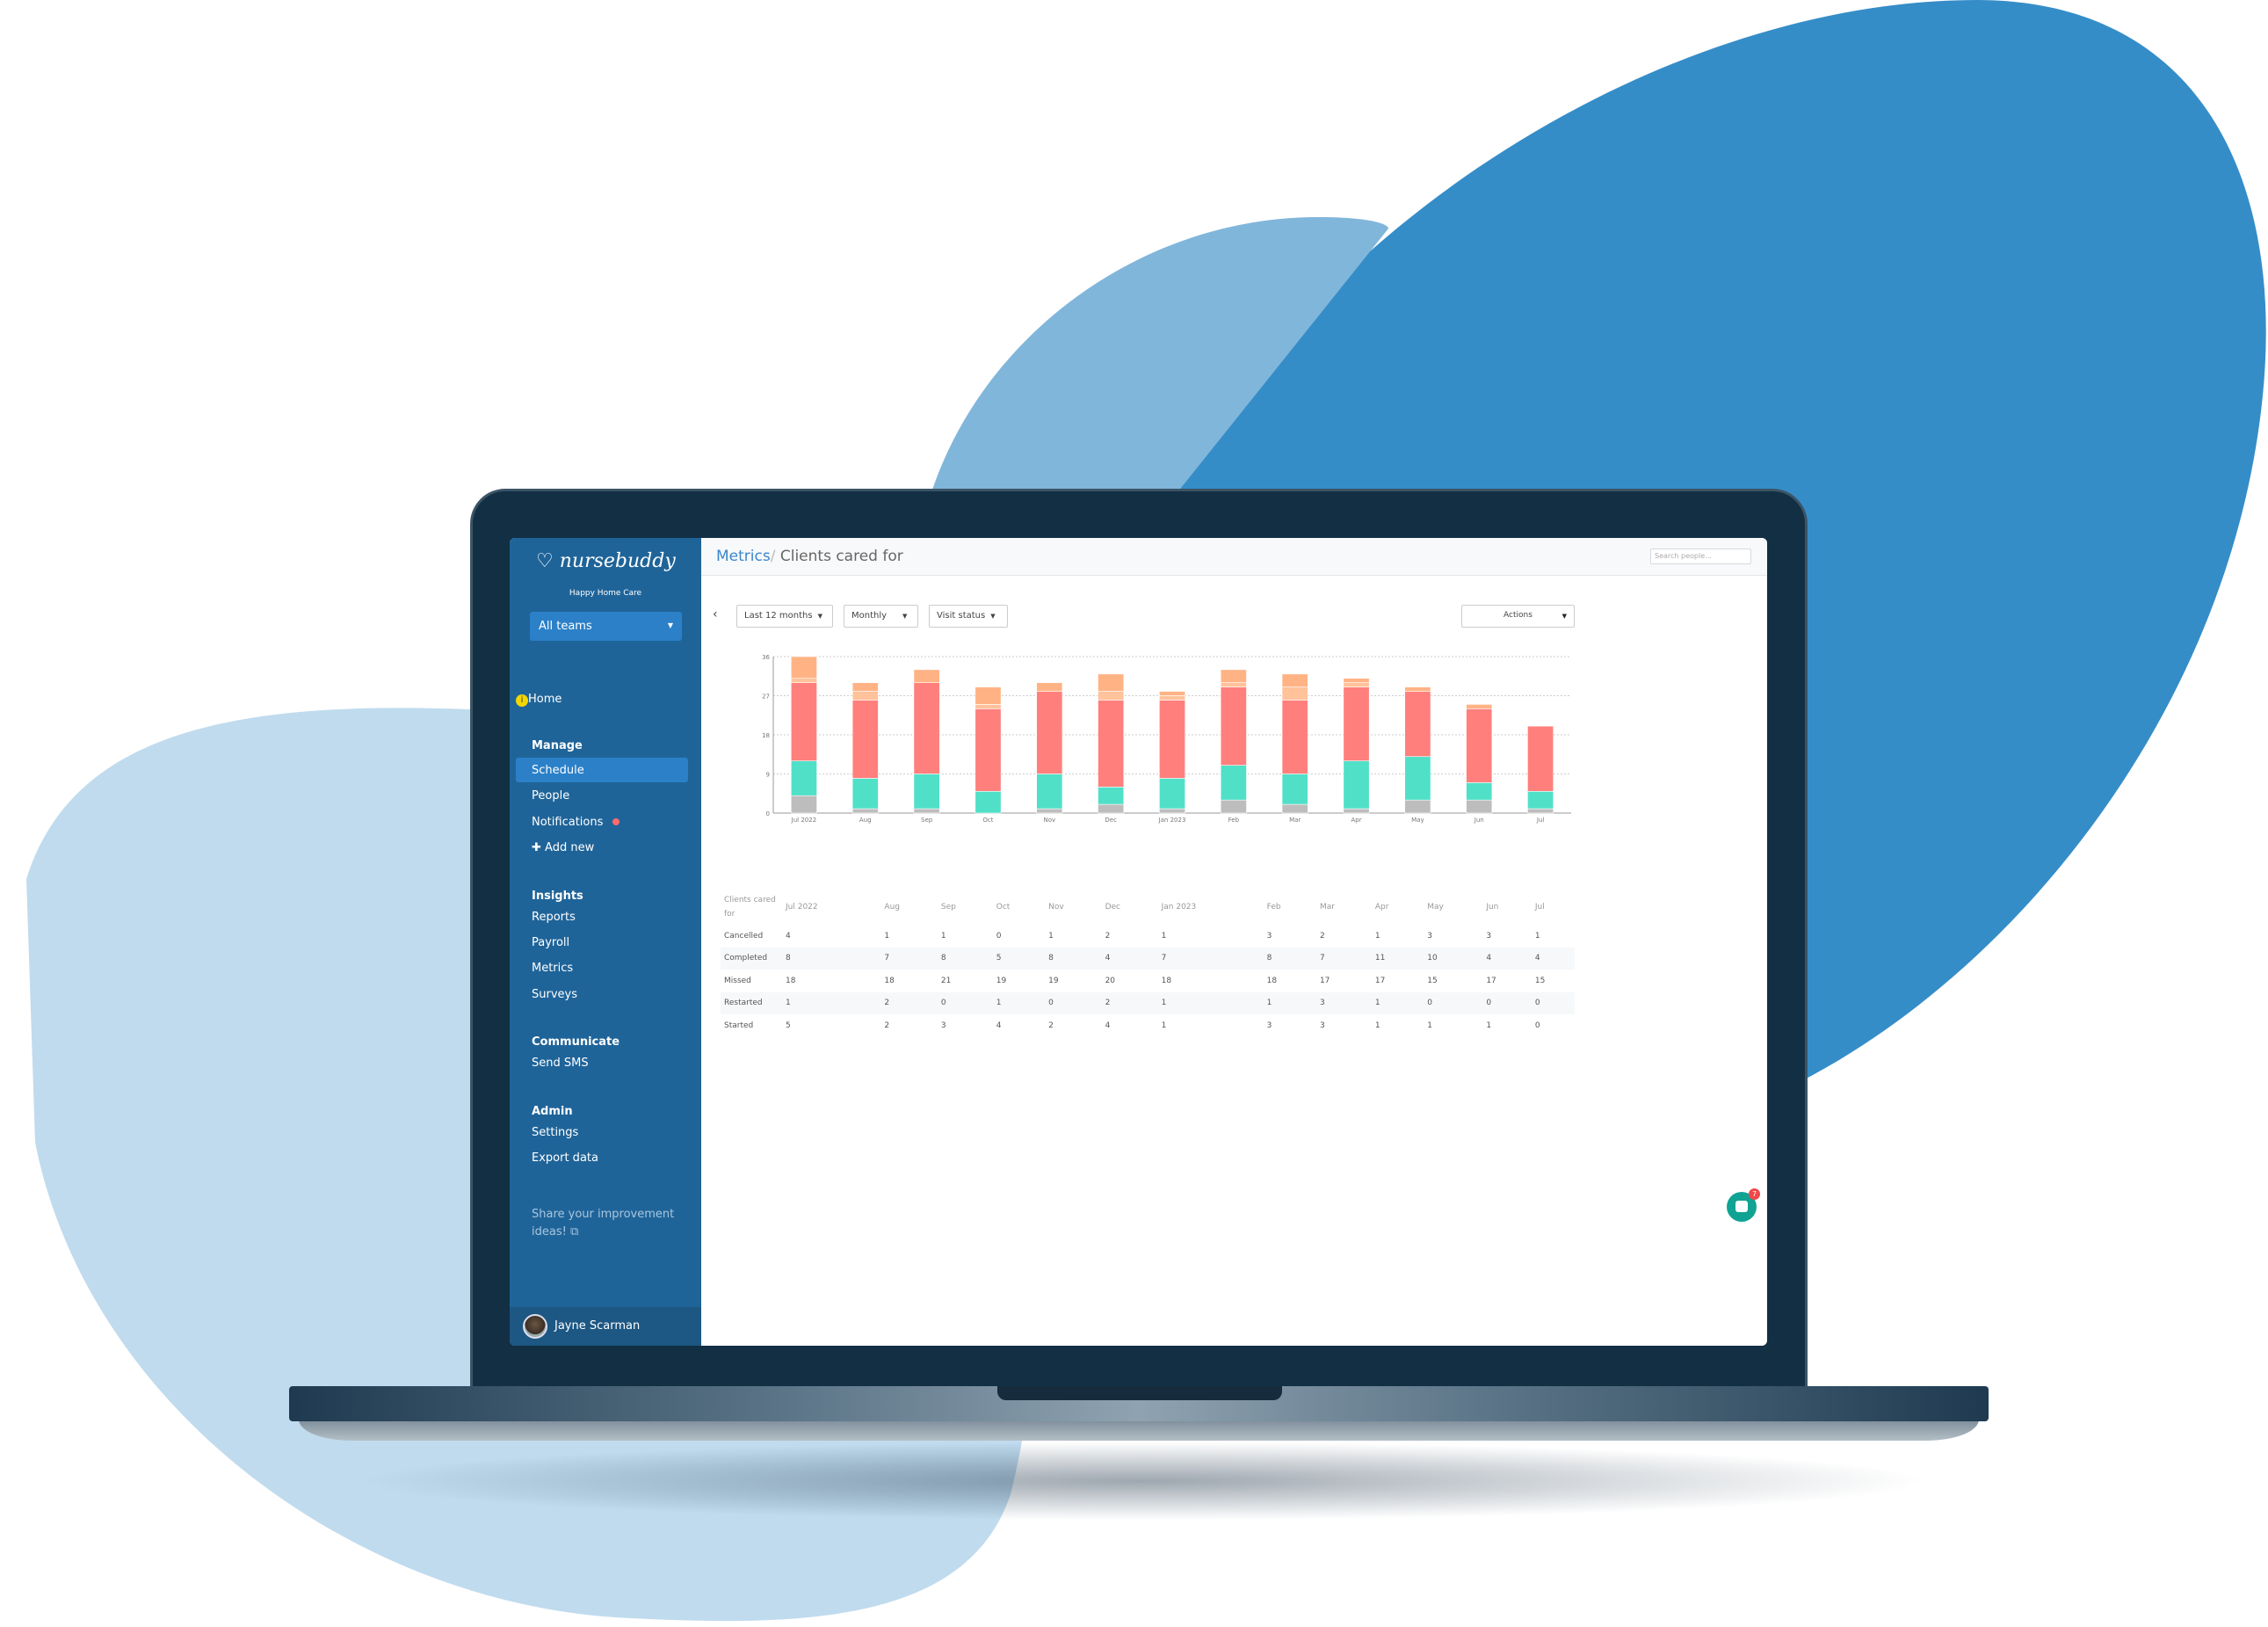 Image resolution: width=2268 pixels, height=1627 pixels. Describe the element at coordinates (552, 1111) in the screenshot. I see `section-admin: Admin` at that location.